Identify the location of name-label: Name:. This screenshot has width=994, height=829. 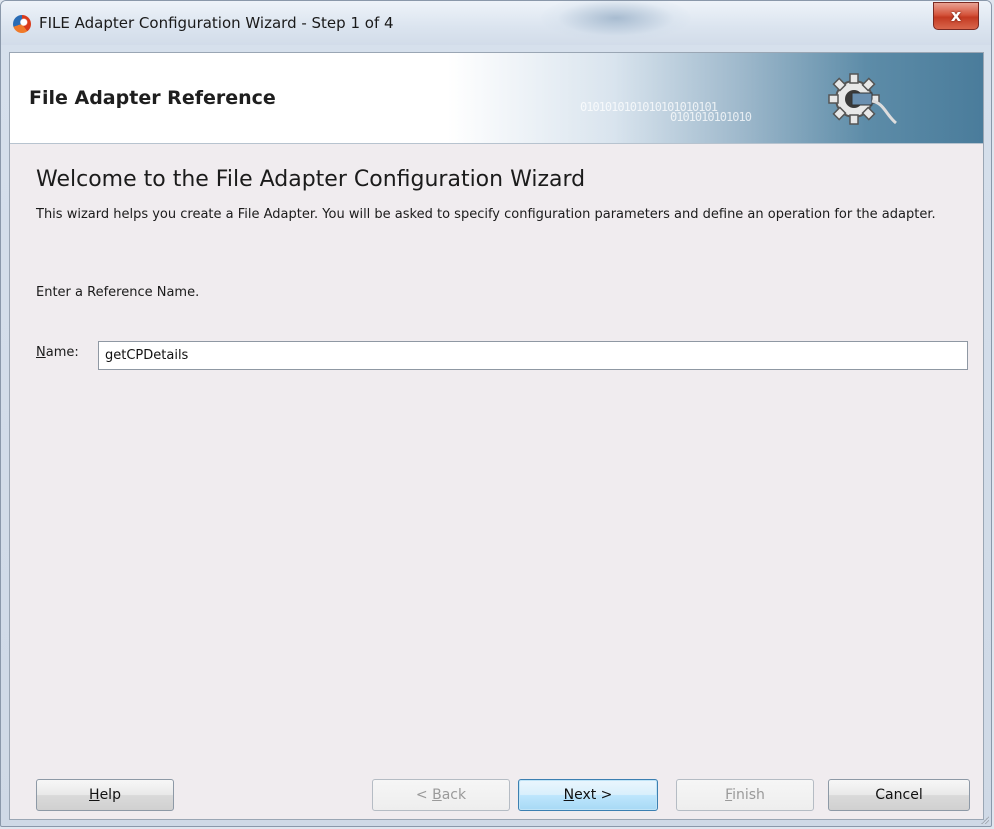
(57, 352).